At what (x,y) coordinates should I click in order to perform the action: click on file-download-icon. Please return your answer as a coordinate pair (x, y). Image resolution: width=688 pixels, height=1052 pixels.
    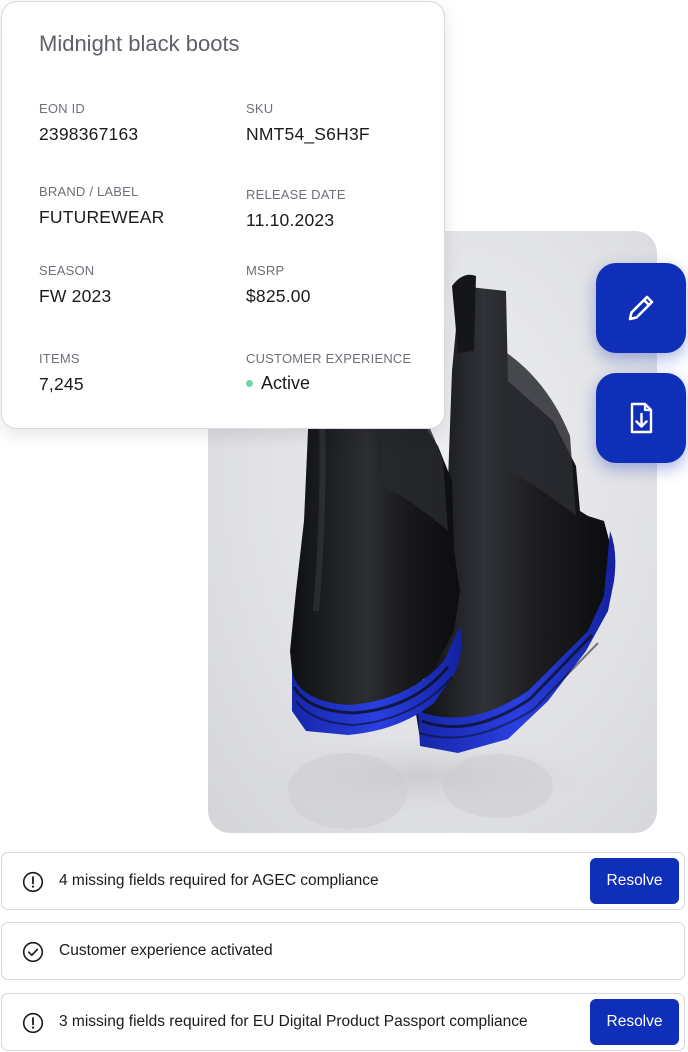
    Looking at the image, I should click on (641, 418).